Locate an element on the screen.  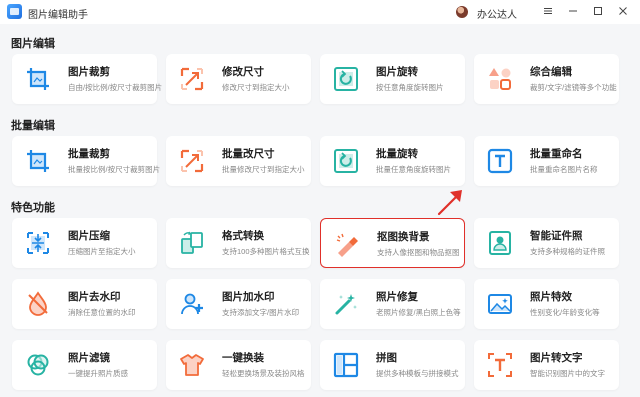
feature-card: 图片裁剪自由/按比例/按尺寸裁剪图片 is located at coordinates (87, 79).